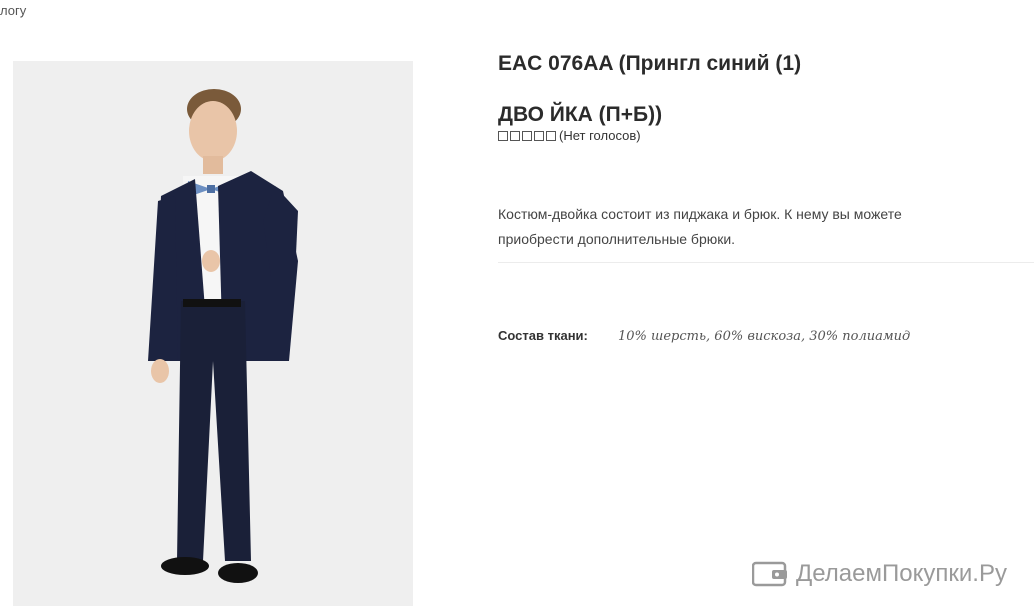  What do you see at coordinates (543, 335) in the screenshot?
I see `composition-label: Состав ткани:` at bounding box center [543, 335].